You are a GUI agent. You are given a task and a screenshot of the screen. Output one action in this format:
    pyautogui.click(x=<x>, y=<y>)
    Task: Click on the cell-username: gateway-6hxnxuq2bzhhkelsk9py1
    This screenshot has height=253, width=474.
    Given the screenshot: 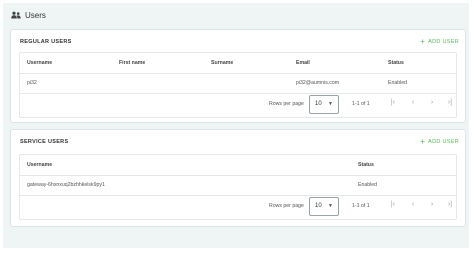 What is the action you would take?
    pyautogui.click(x=66, y=185)
    